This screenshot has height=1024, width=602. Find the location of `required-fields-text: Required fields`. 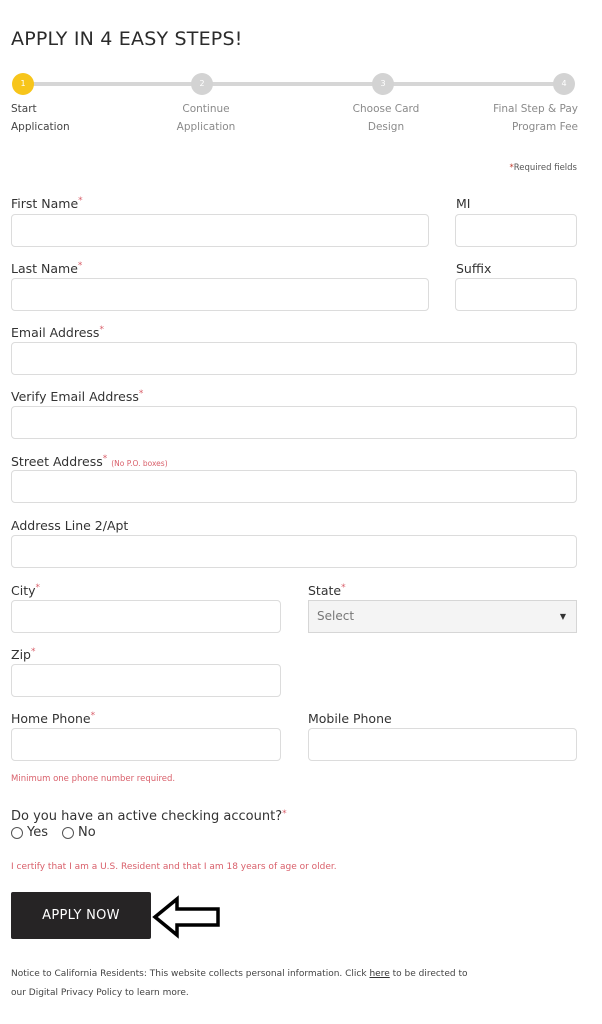

required-fields-text: Required fields is located at coordinates (545, 168).